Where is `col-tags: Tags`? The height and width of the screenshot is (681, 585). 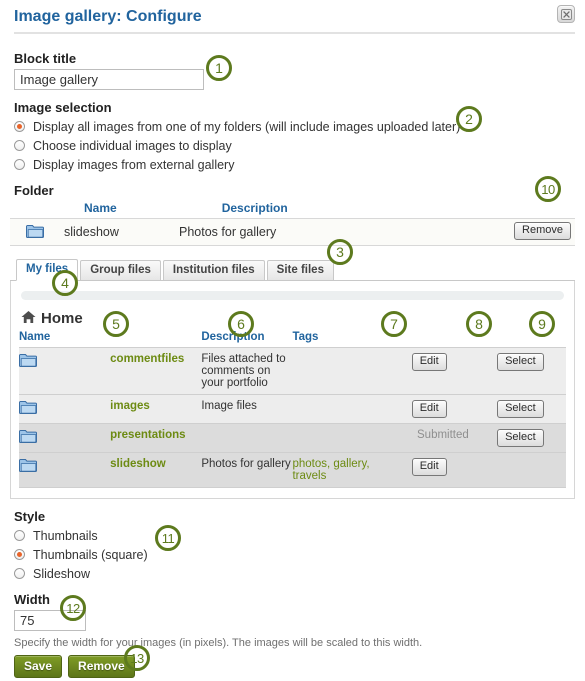 col-tags: Tags is located at coordinates (305, 337).